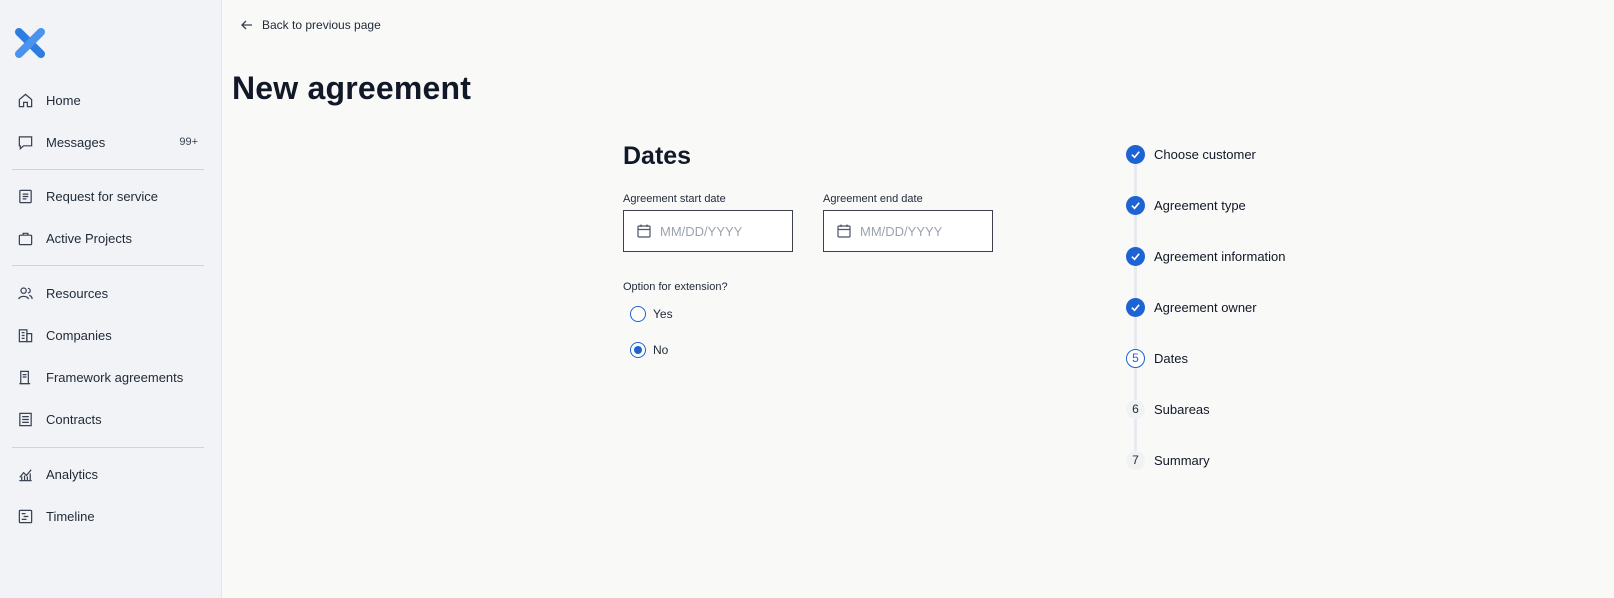  I want to click on sidebar-item-companies: Companies, so click(108, 335).